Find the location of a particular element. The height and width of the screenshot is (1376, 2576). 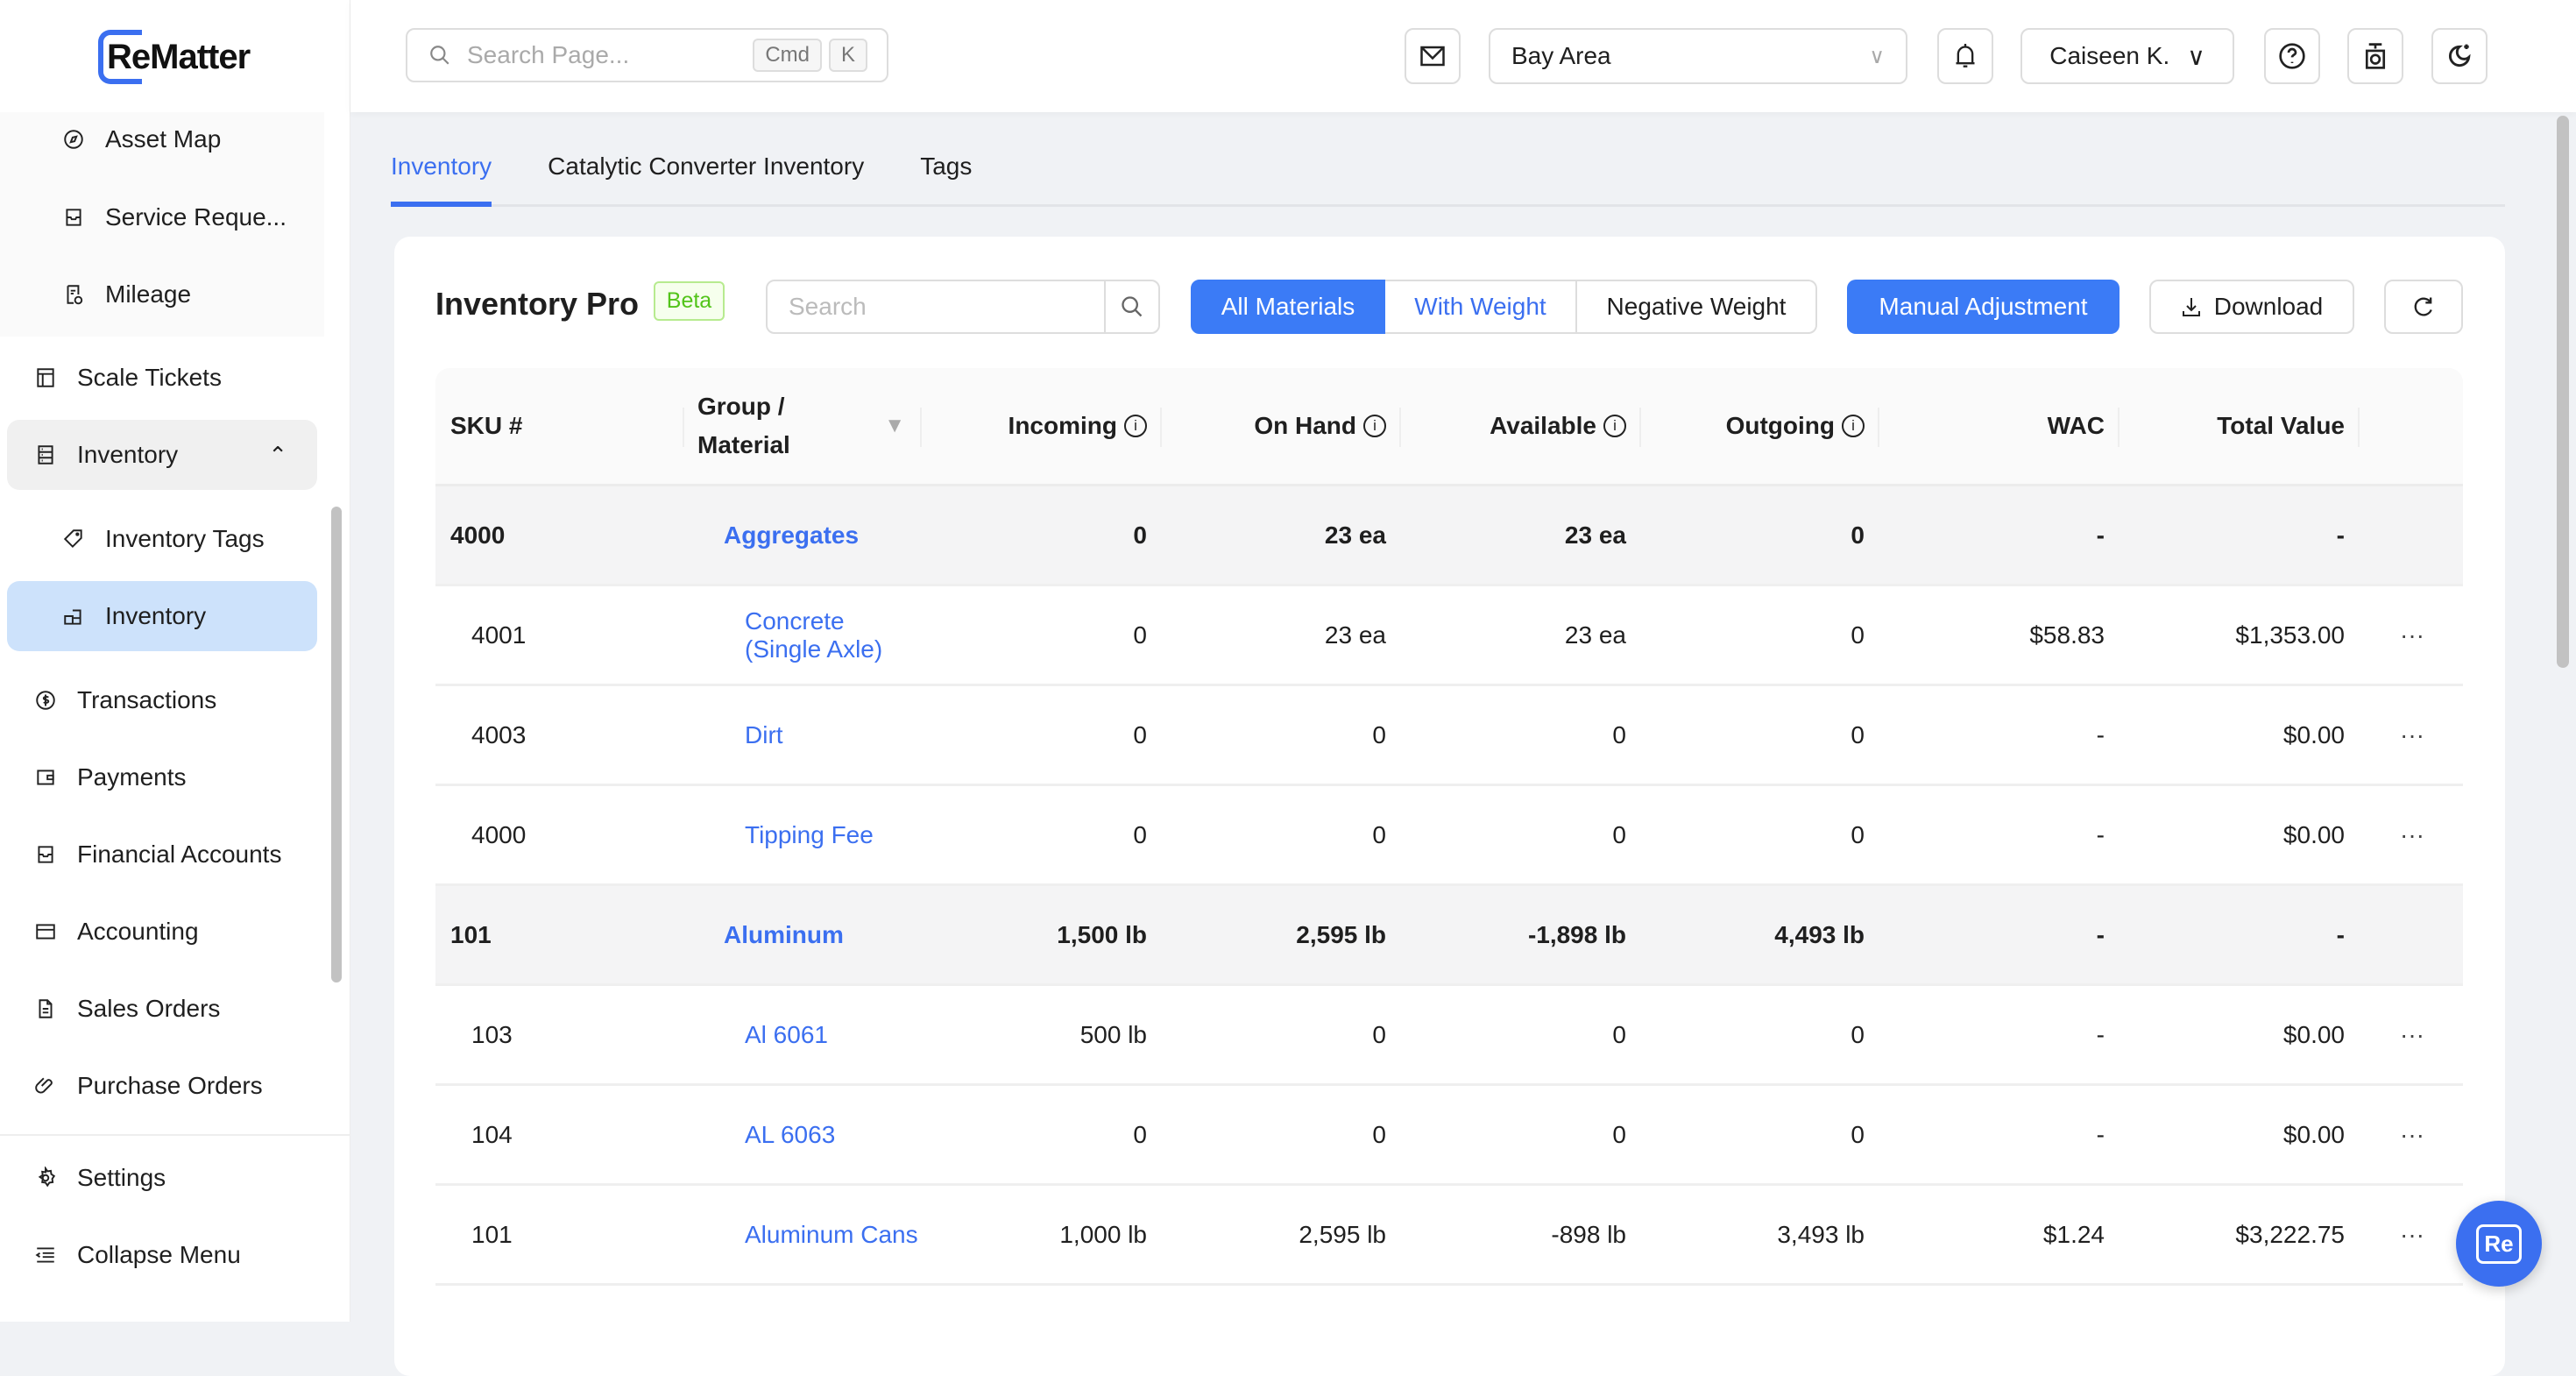

cell-total: $0.00 is located at coordinates (2313, 734).